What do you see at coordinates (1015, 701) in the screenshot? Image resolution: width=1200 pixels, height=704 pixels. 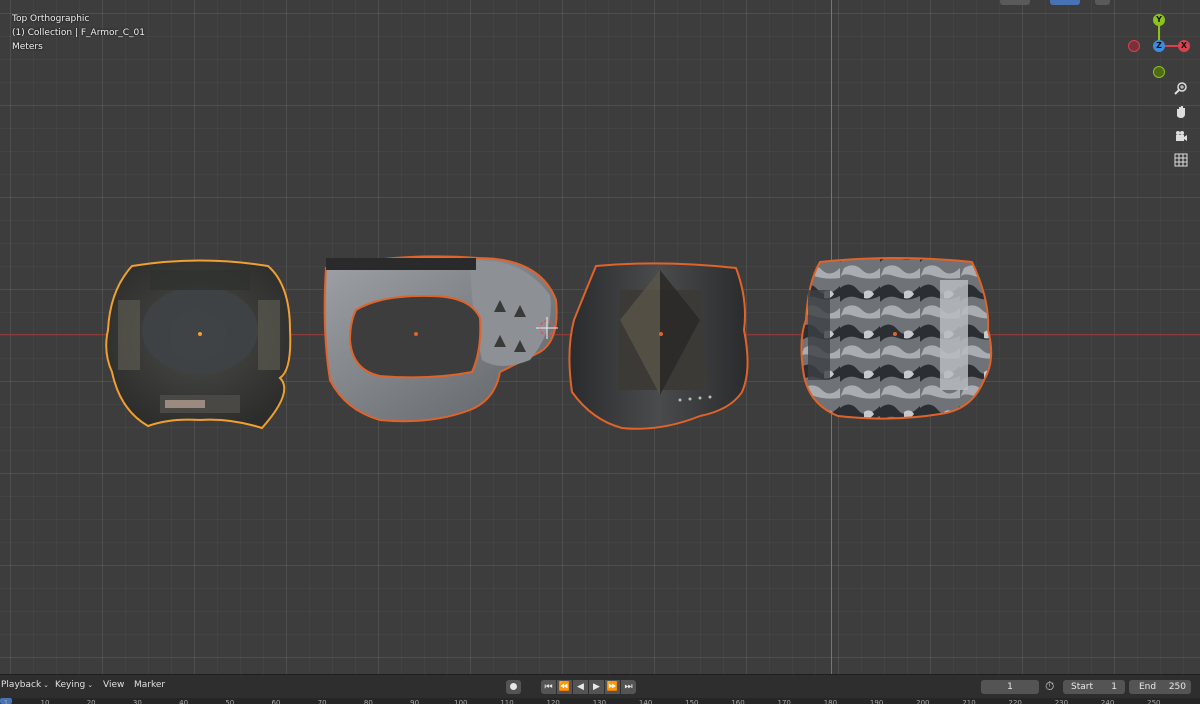 I see `ruler-tick: 220` at bounding box center [1015, 701].